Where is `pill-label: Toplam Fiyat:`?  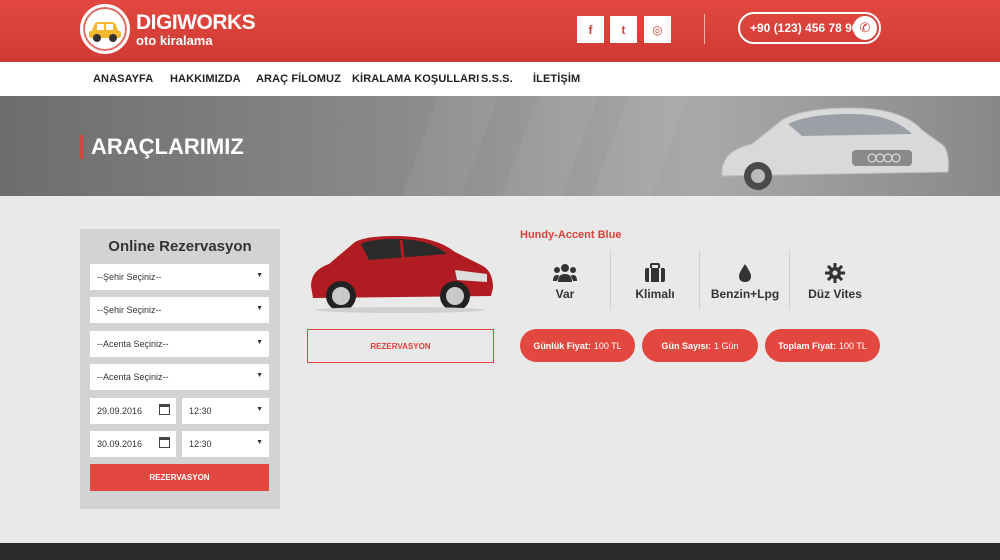
pill-label: Toplam Fiyat: is located at coordinates (807, 345).